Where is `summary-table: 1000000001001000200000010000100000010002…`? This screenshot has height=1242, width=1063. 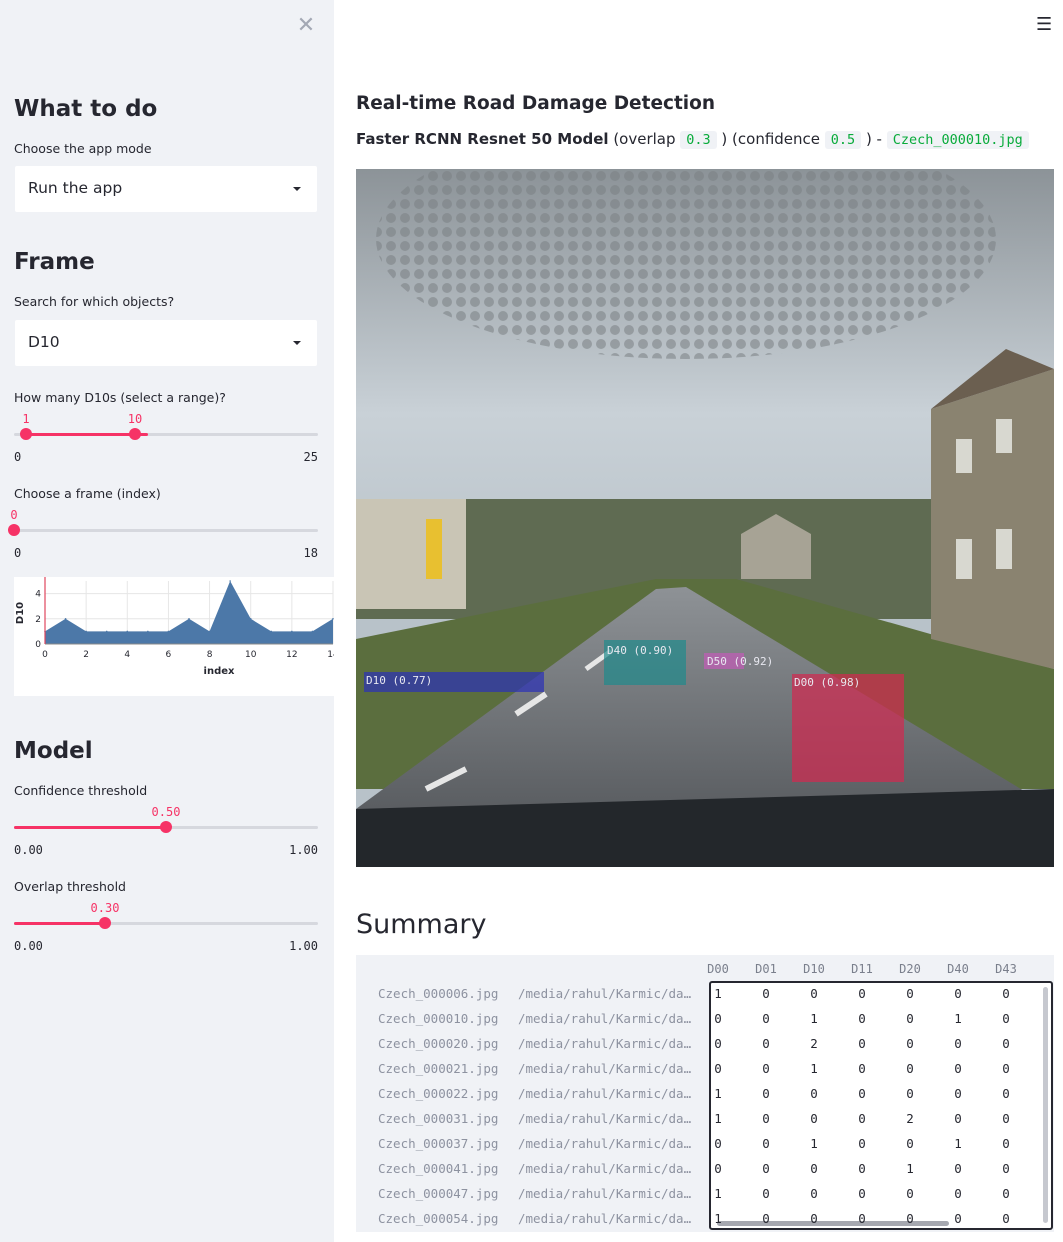
summary-table: 1000000001001000200000010000100000010002… is located at coordinates (705, 1093).